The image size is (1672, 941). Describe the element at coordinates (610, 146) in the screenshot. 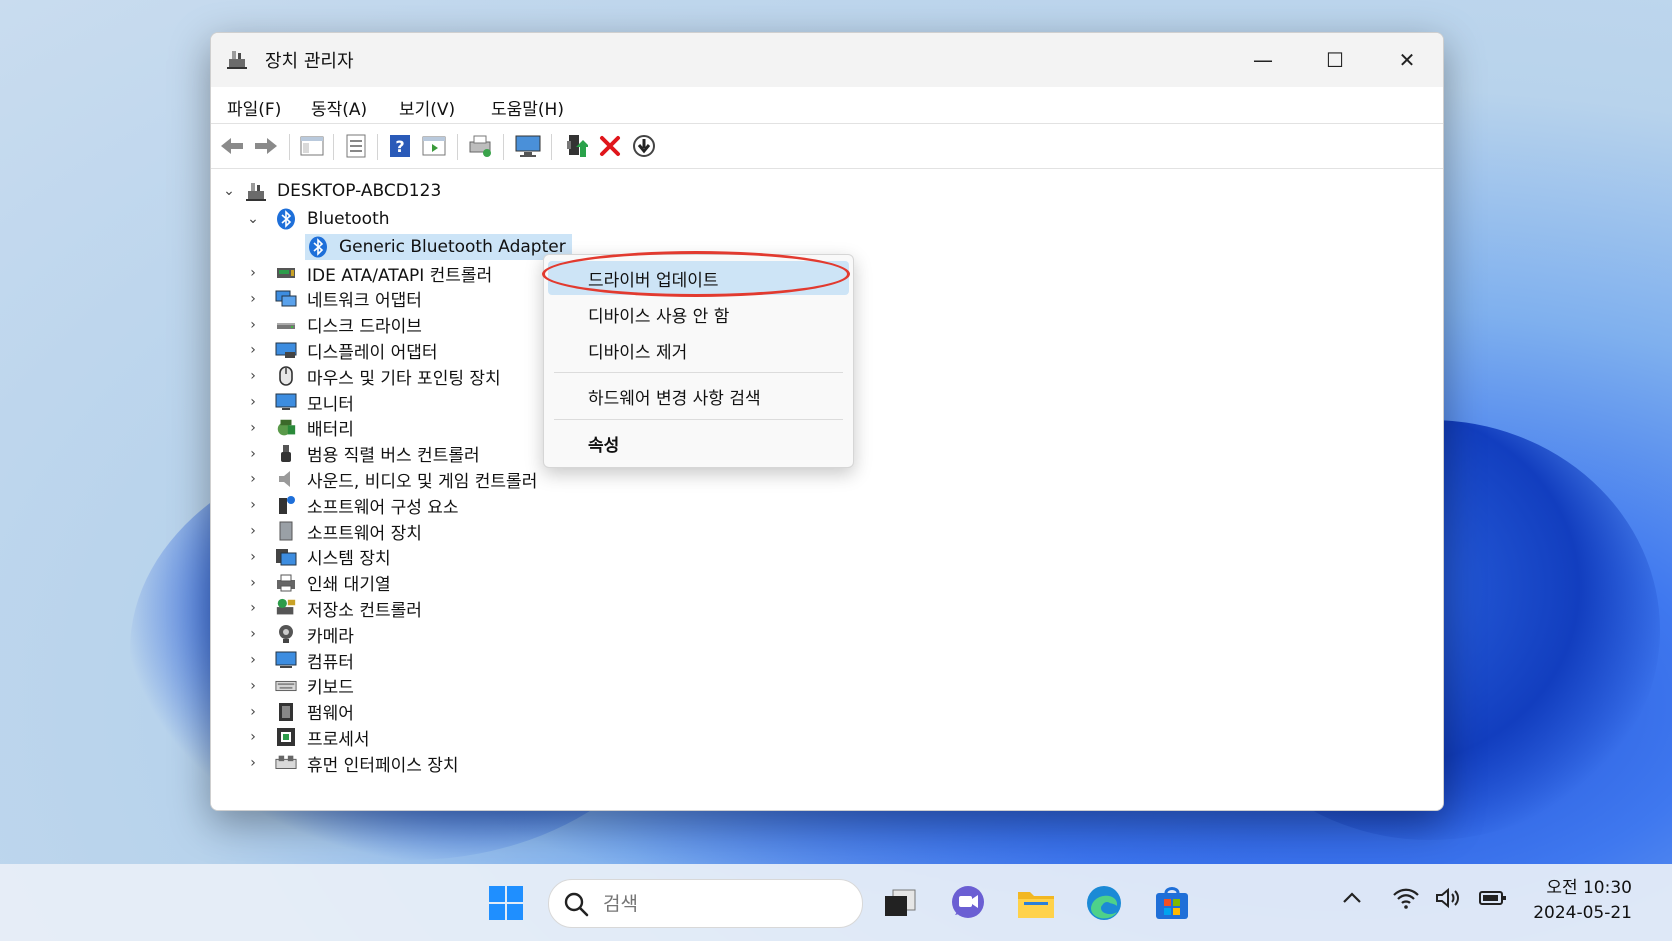

I see `uninstall-button` at that location.